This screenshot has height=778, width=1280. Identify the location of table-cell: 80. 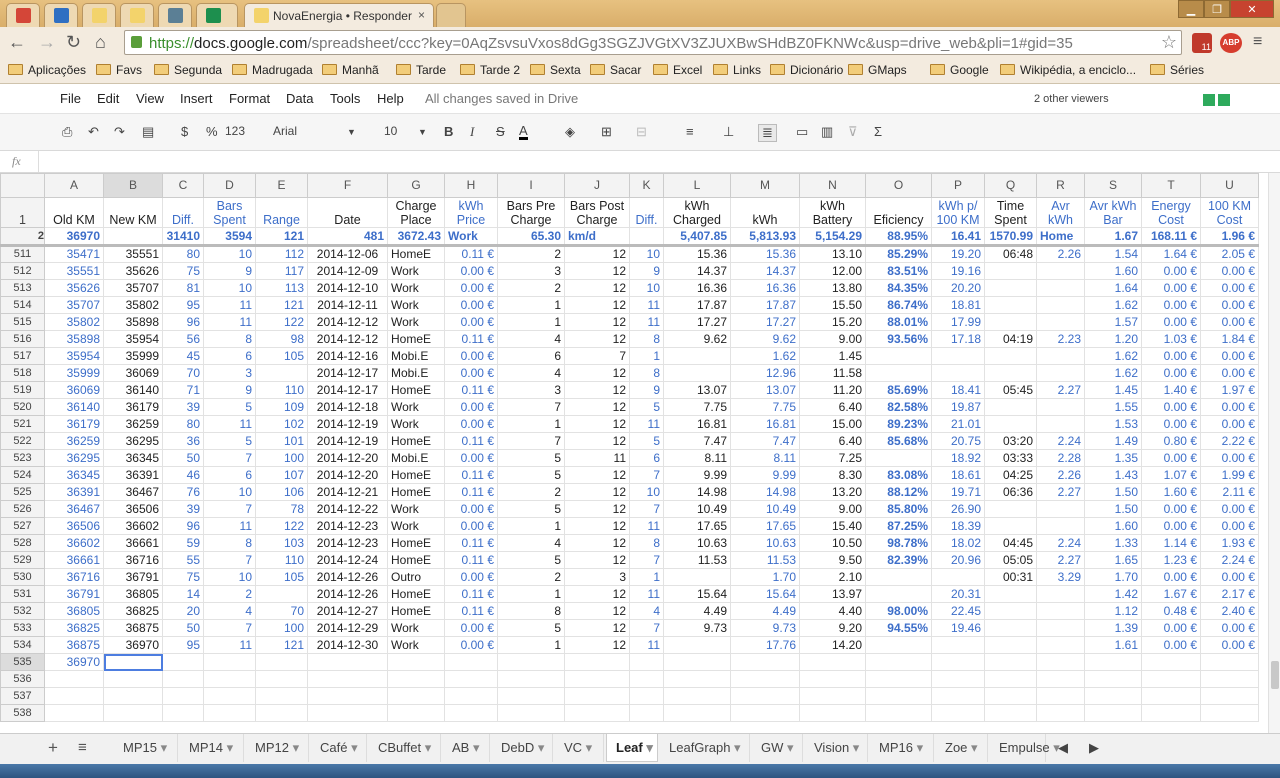
(183, 424).